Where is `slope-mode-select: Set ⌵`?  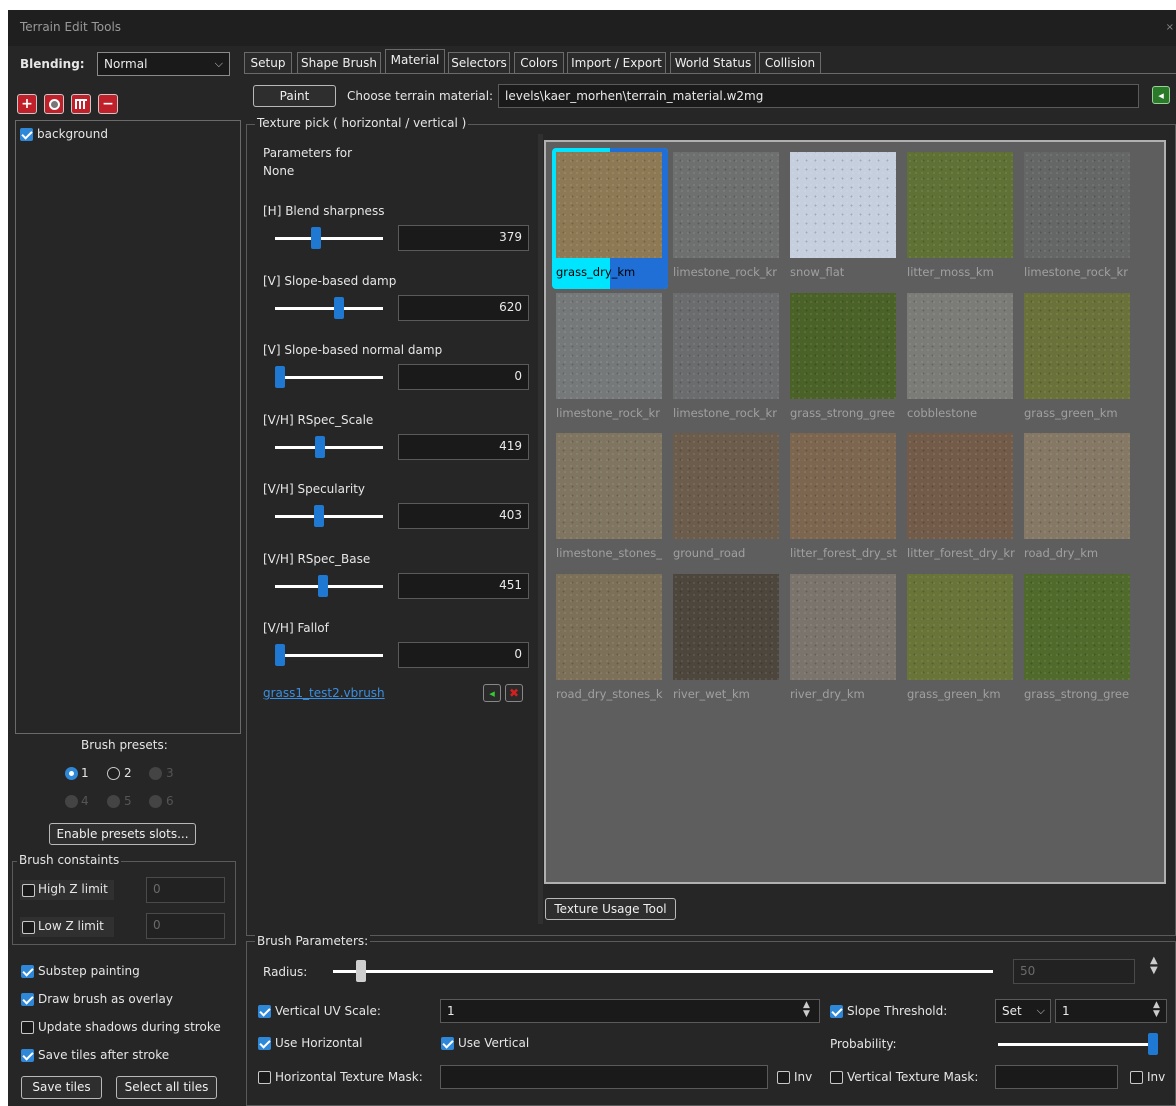 slope-mode-select: Set ⌵ is located at coordinates (1023, 1011).